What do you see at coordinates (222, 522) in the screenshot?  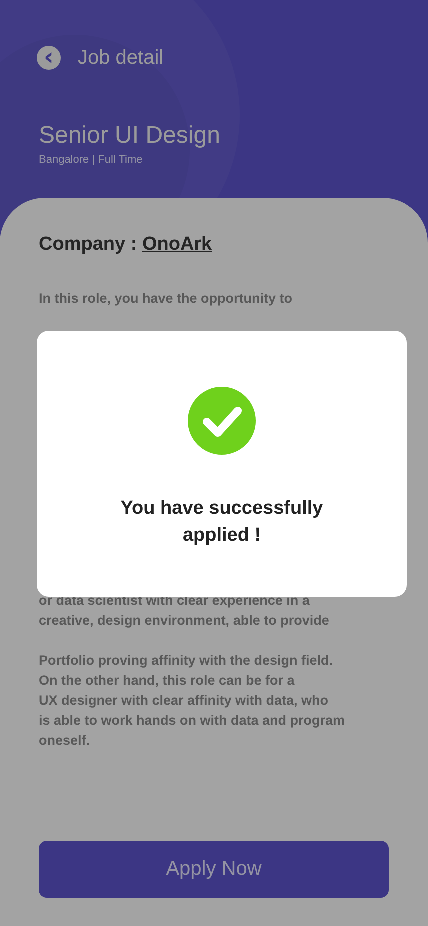 I see `success-message: You have successfully applied !` at bounding box center [222, 522].